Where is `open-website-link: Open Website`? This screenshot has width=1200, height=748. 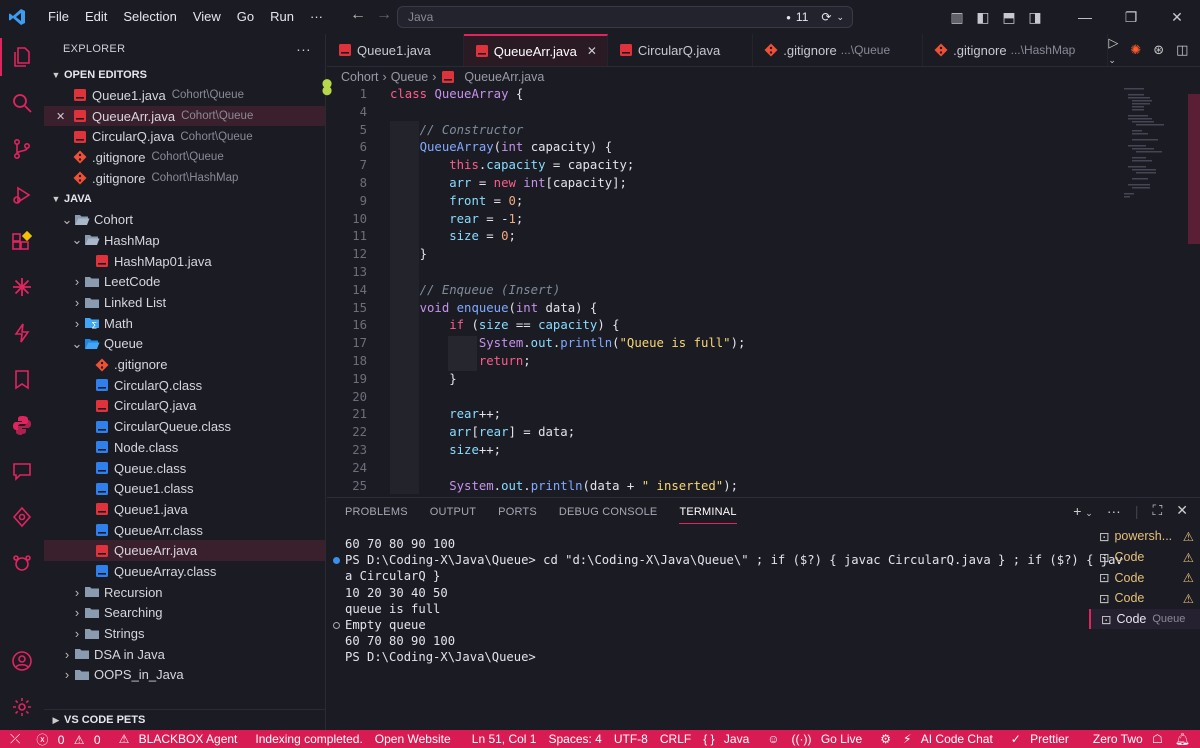 open-website-link: Open Website is located at coordinates (413, 739).